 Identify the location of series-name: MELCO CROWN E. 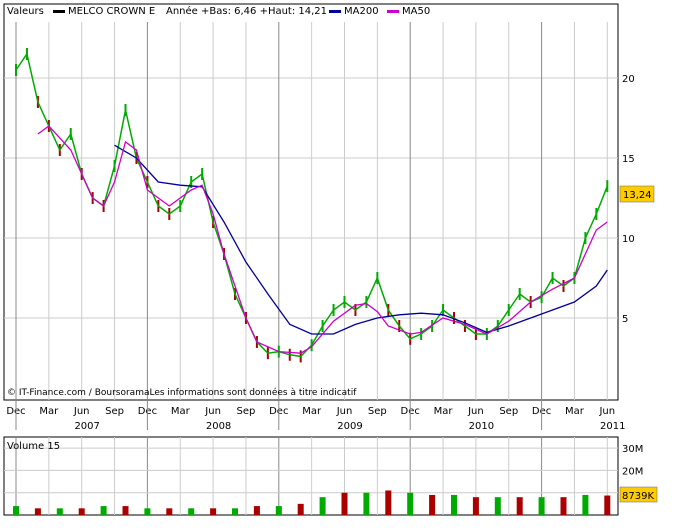
(111, 11).